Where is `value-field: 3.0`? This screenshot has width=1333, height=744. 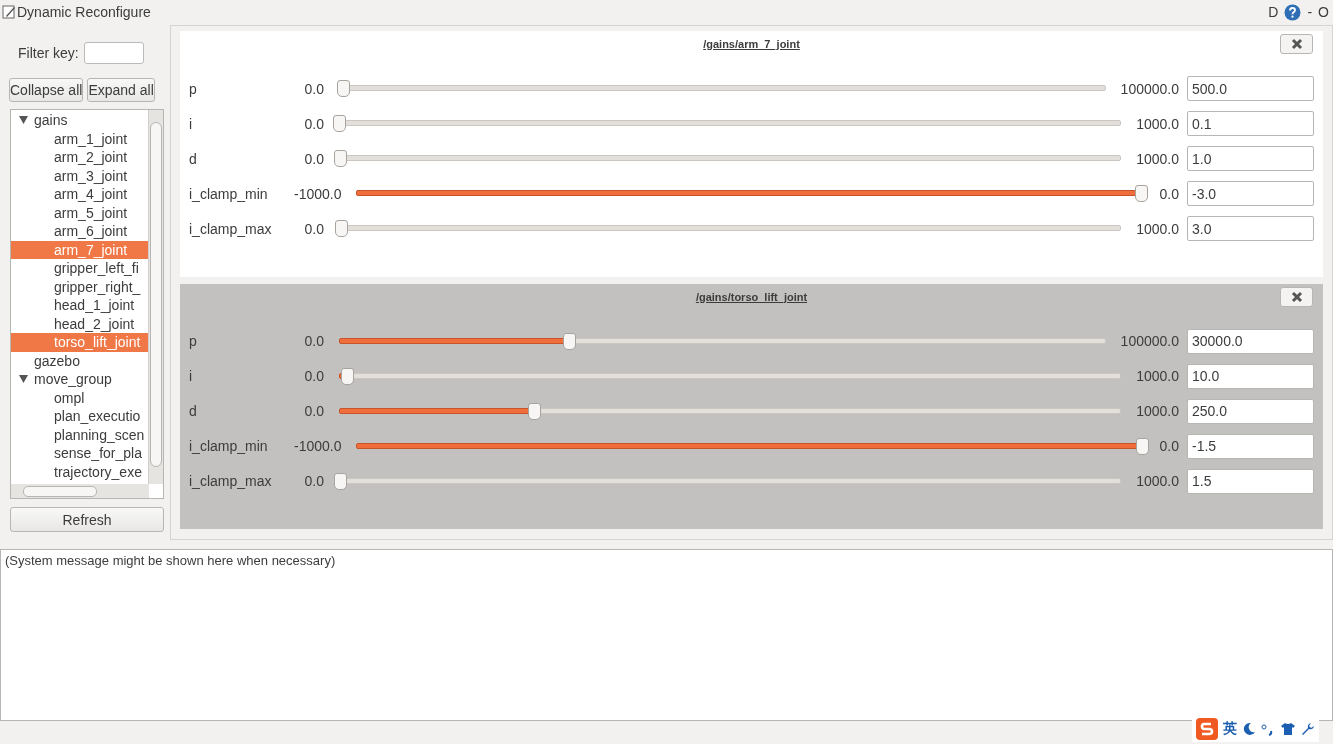 value-field: 3.0 is located at coordinates (1250, 228).